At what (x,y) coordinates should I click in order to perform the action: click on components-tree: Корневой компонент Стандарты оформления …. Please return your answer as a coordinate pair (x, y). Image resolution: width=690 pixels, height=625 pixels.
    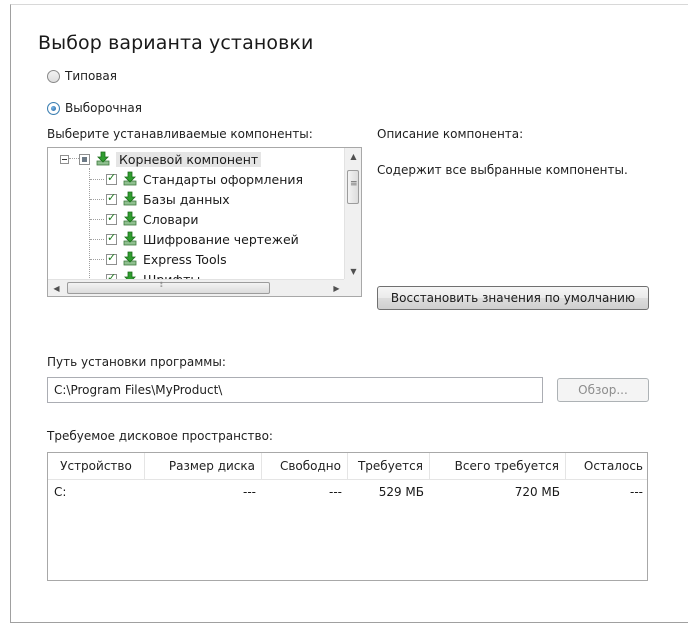
    Looking at the image, I should click on (204, 222).